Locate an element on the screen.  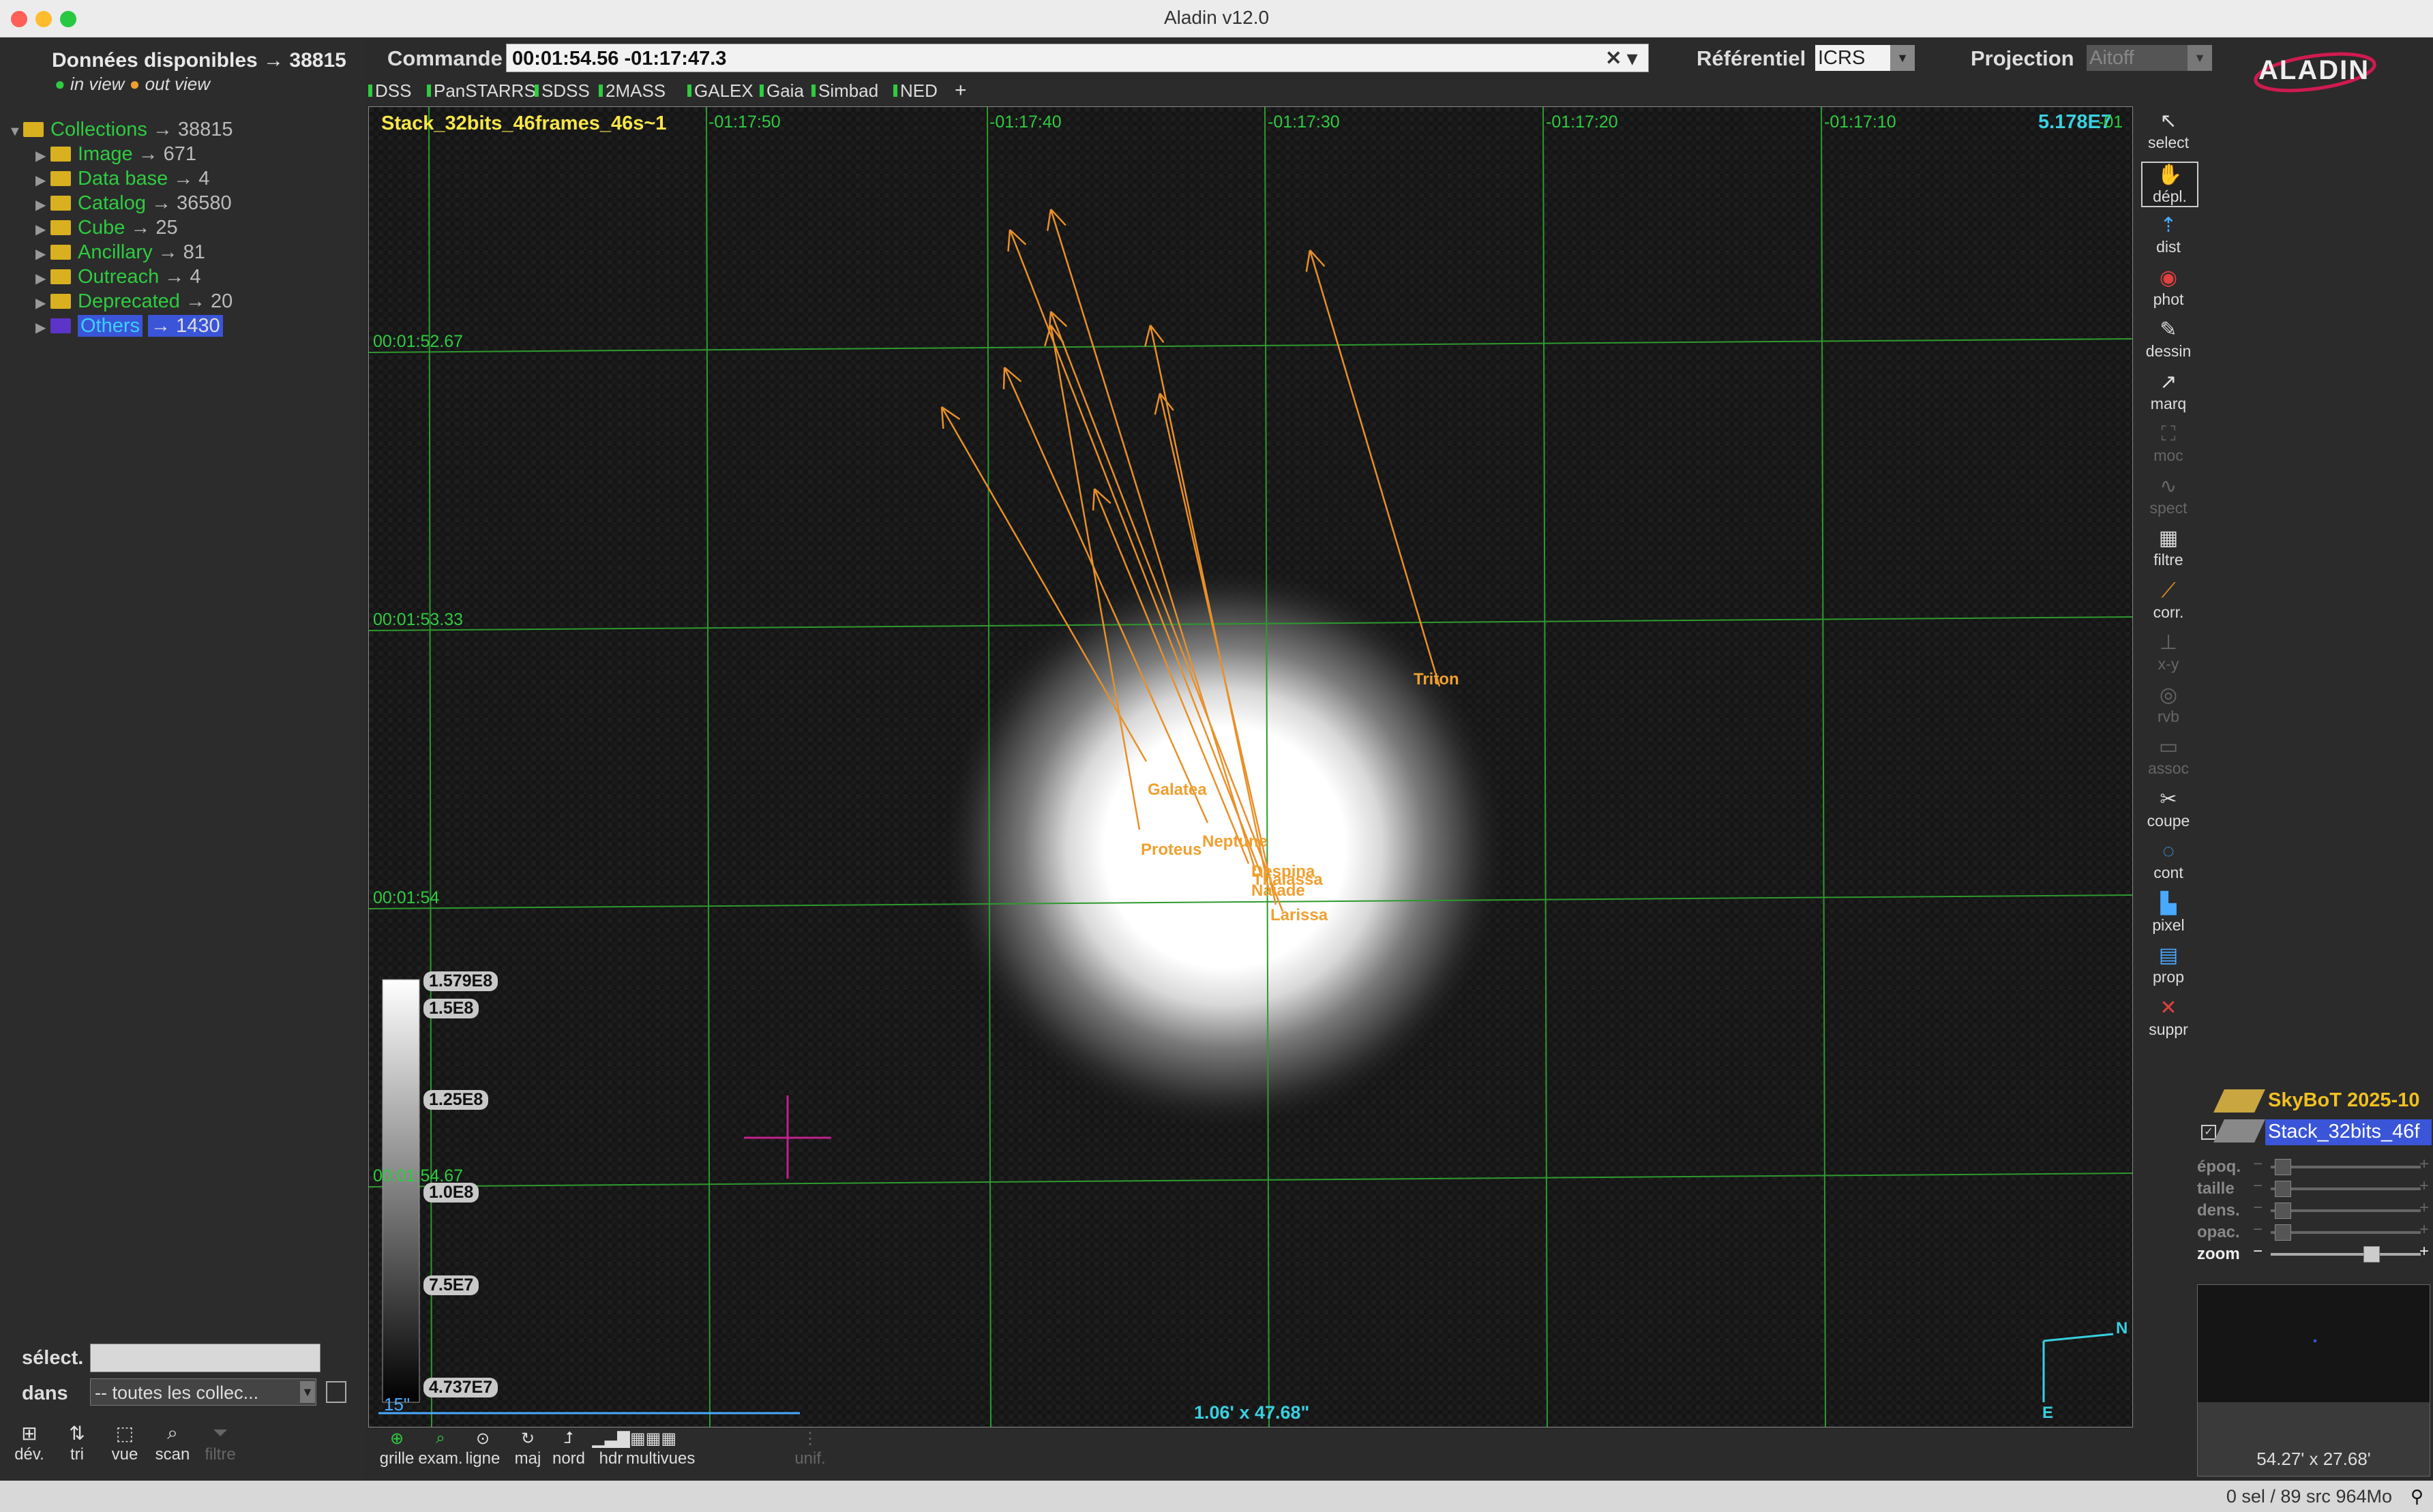
survey-shortcut: + is located at coordinates (961, 91).